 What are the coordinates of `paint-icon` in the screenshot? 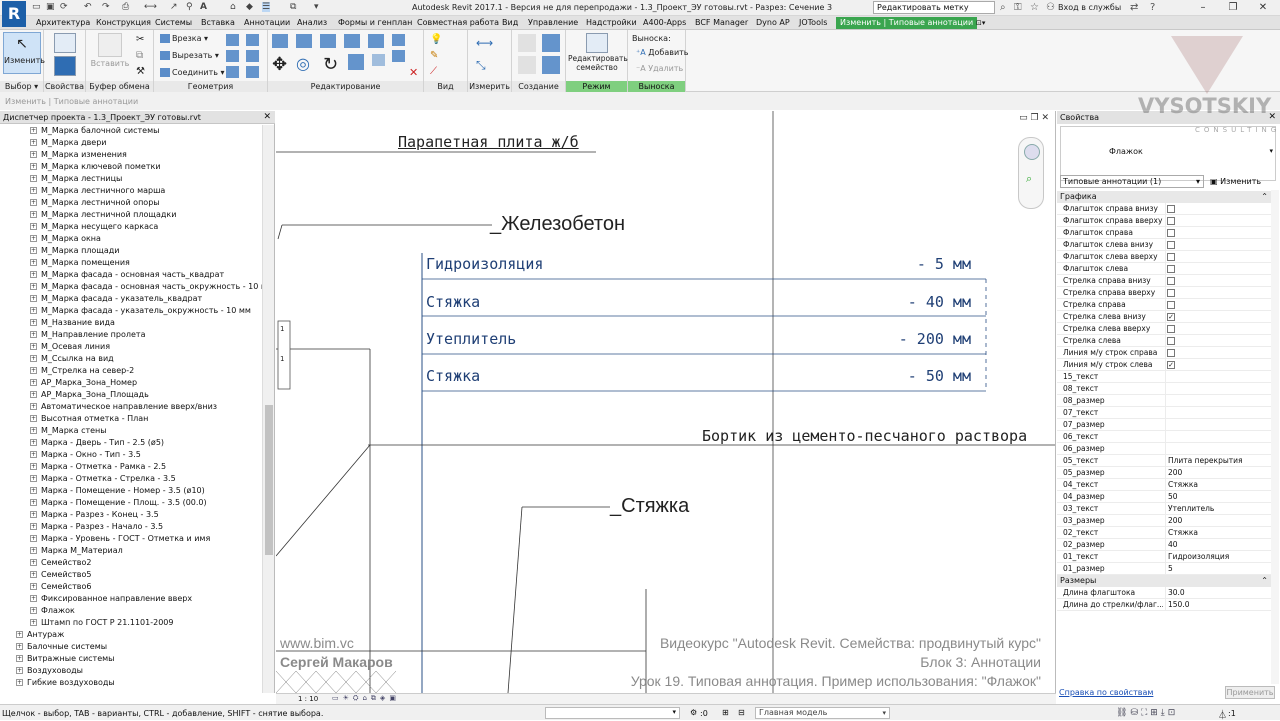 It's located at (232, 56).